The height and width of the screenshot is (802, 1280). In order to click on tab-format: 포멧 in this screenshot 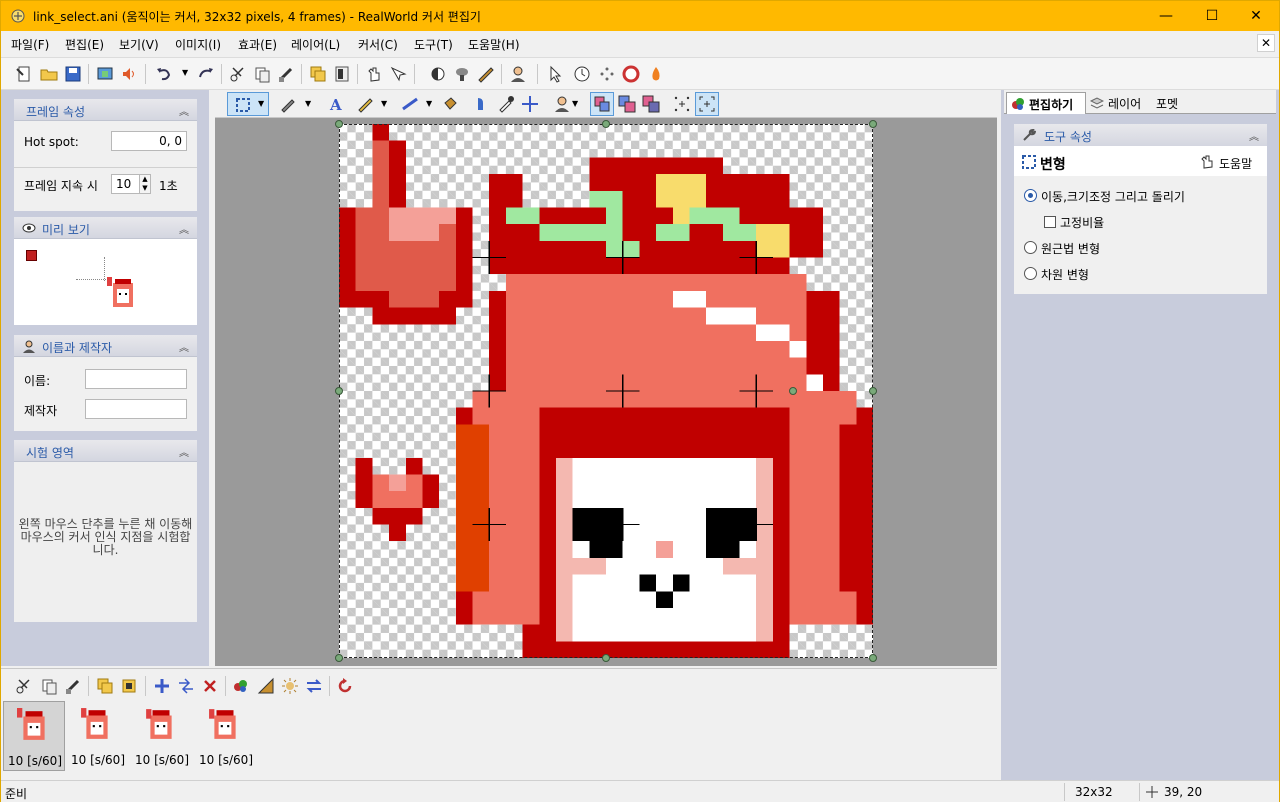, I will do `click(1172, 103)`.